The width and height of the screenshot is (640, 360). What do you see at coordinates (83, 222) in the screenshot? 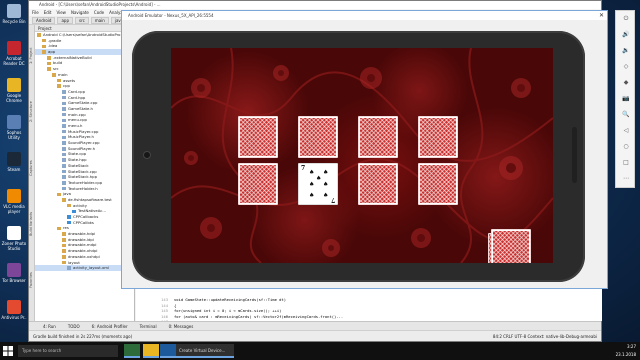
I see `tree-item-label: CPPCallbks` at bounding box center [83, 222].